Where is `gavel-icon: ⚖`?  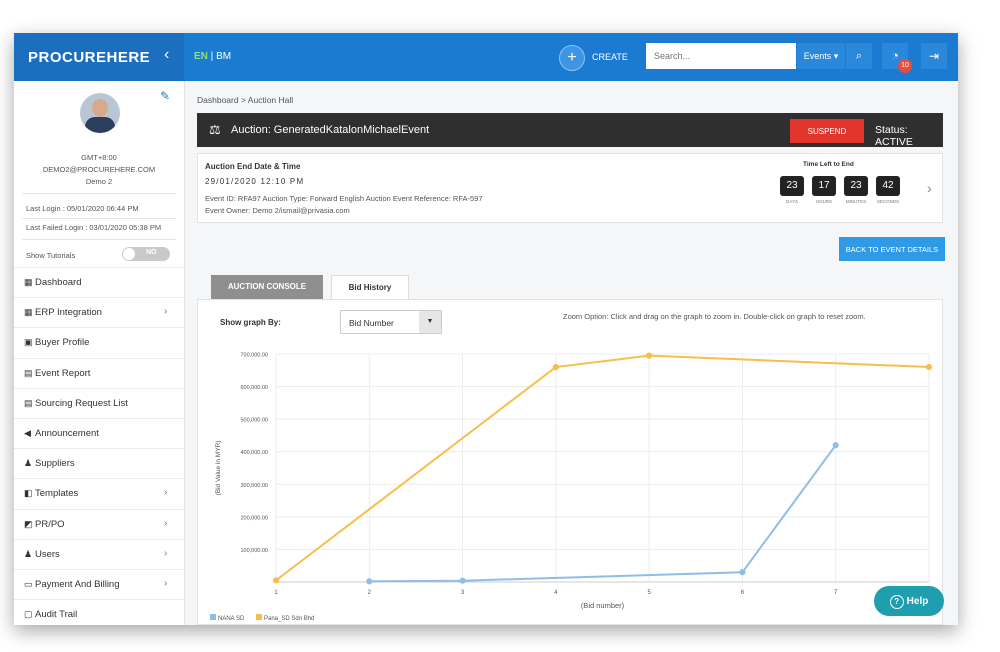
gavel-icon: ⚖ is located at coordinates (215, 129).